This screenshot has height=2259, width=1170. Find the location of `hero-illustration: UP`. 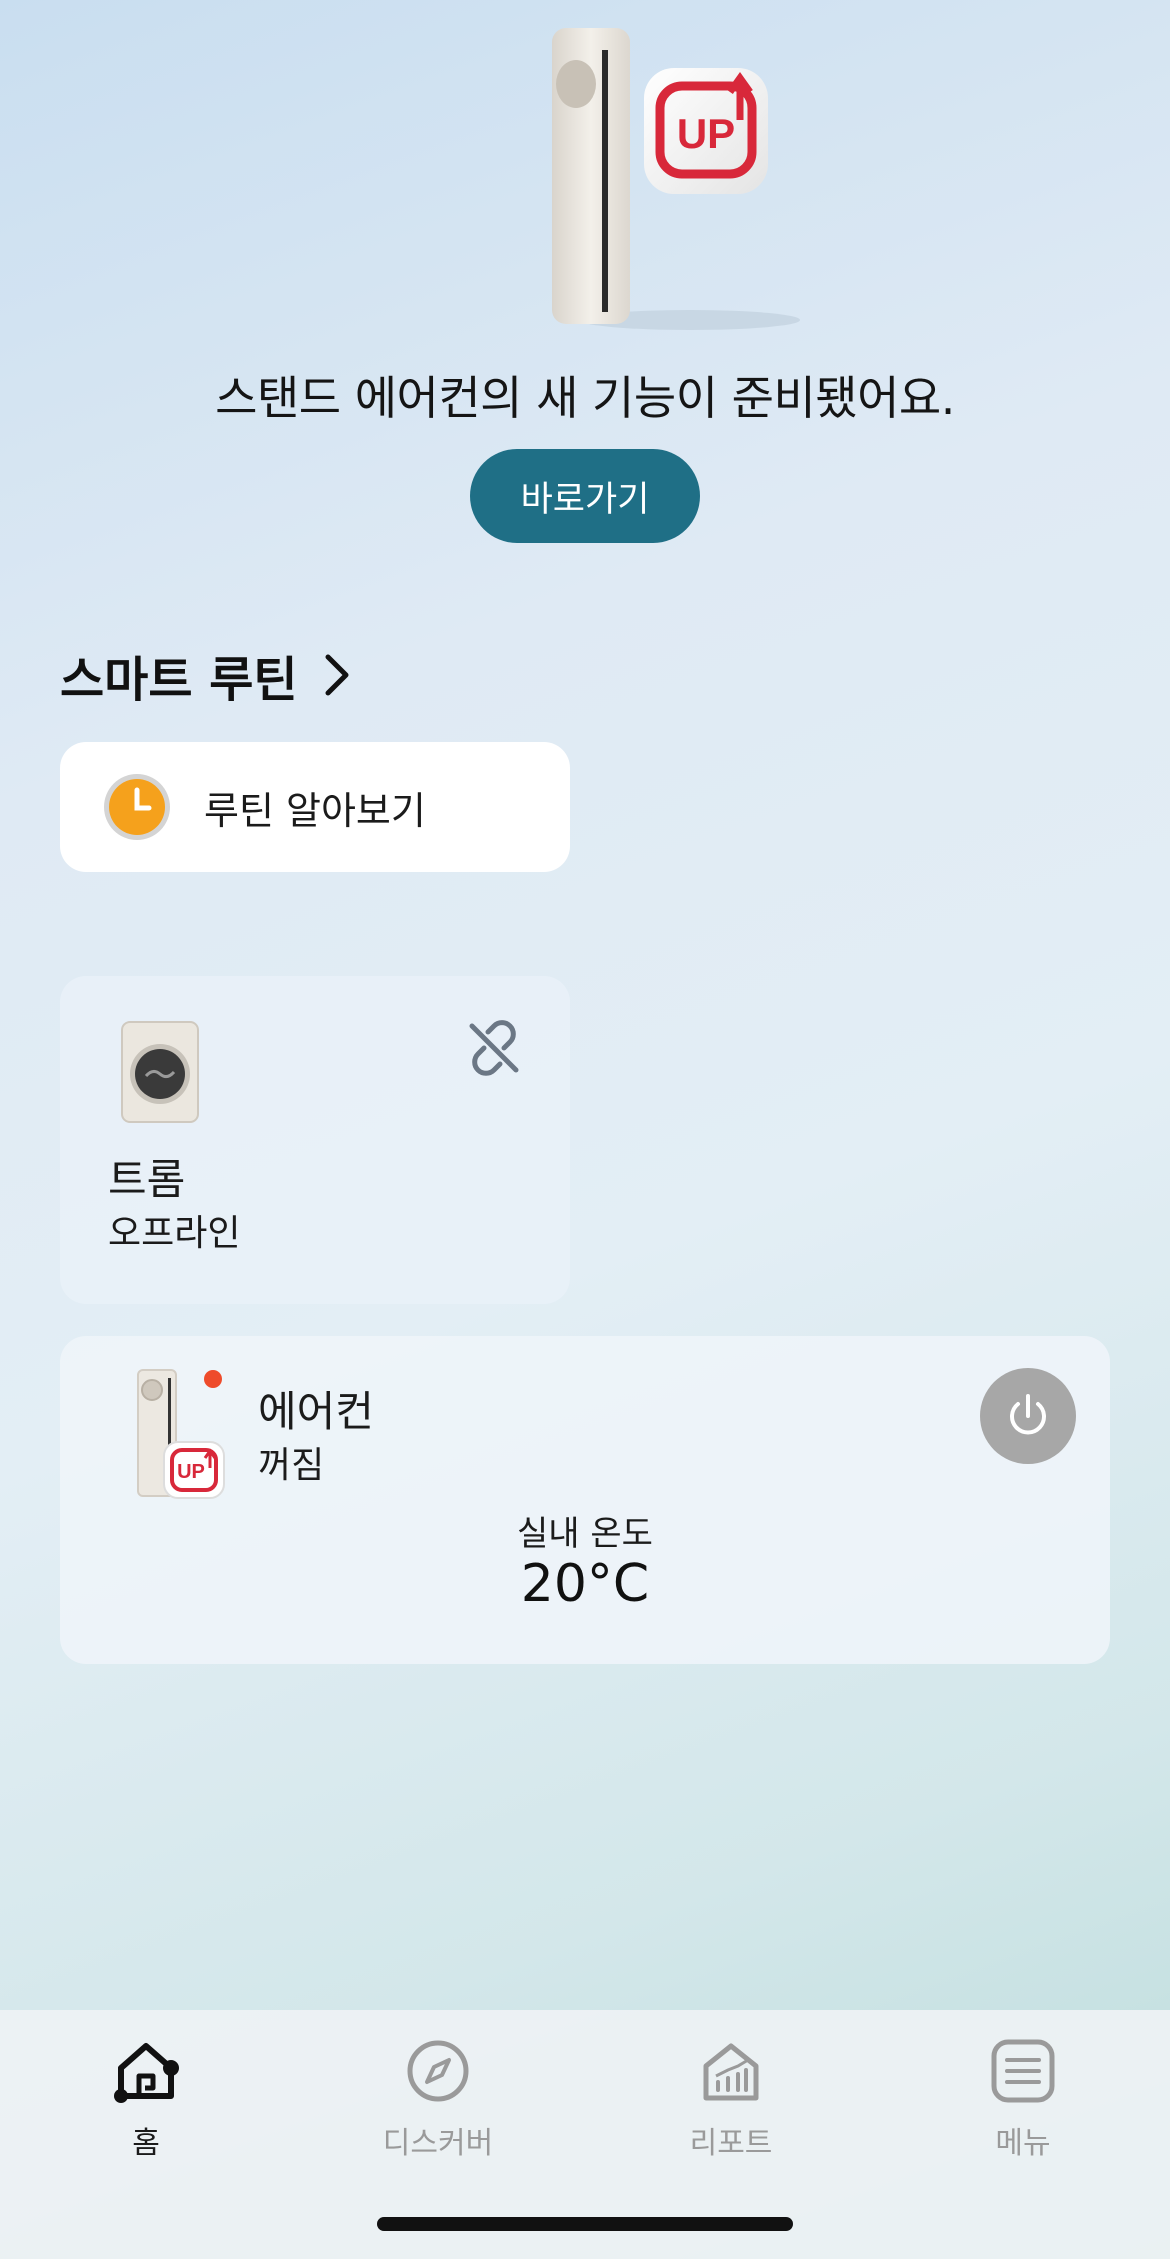

hero-illustration: UP is located at coordinates (680, 180).